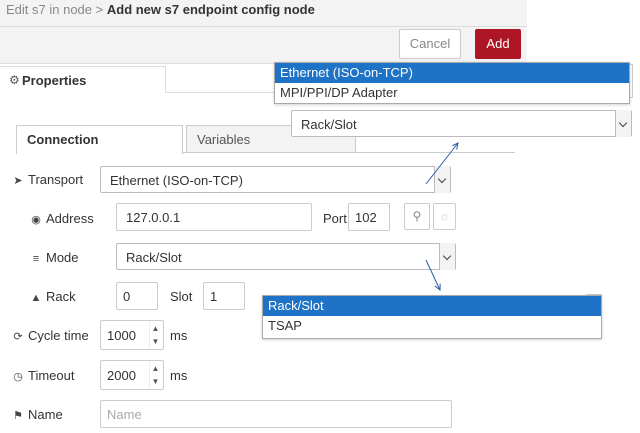  What do you see at coordinates (99, 139) in the screenshot?
I see `tab-connection: Connection` at bounding box center [99, 139].